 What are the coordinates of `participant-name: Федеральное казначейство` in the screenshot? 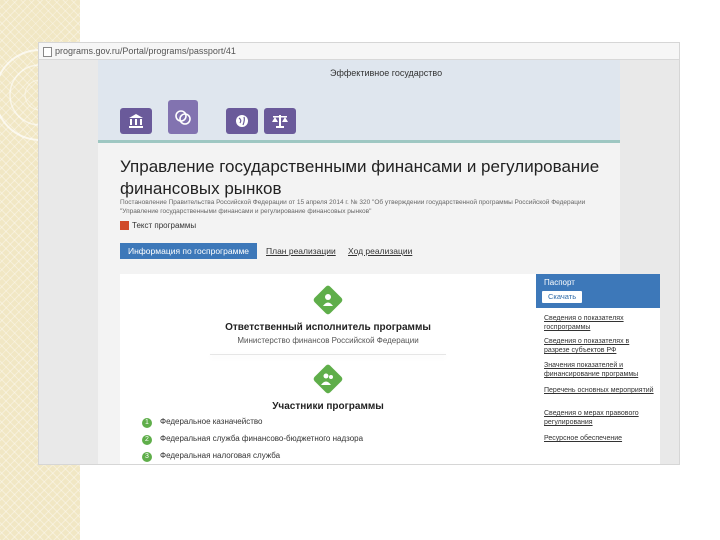 It's located at (211, 421).